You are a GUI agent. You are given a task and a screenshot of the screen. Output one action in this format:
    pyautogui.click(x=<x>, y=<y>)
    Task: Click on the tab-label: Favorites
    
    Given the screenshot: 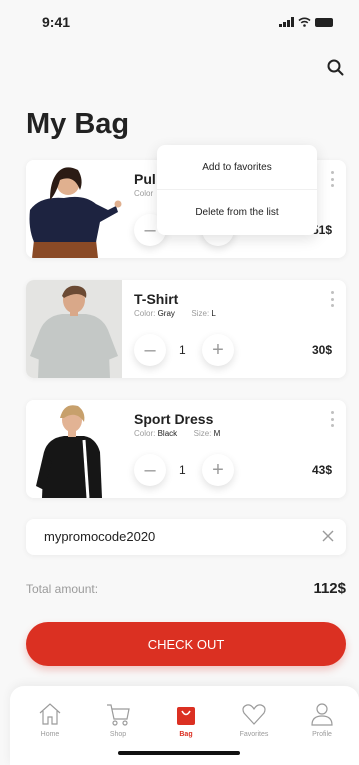 What is the action you would take?
    pyautogui.click(x=254, y=734)
    